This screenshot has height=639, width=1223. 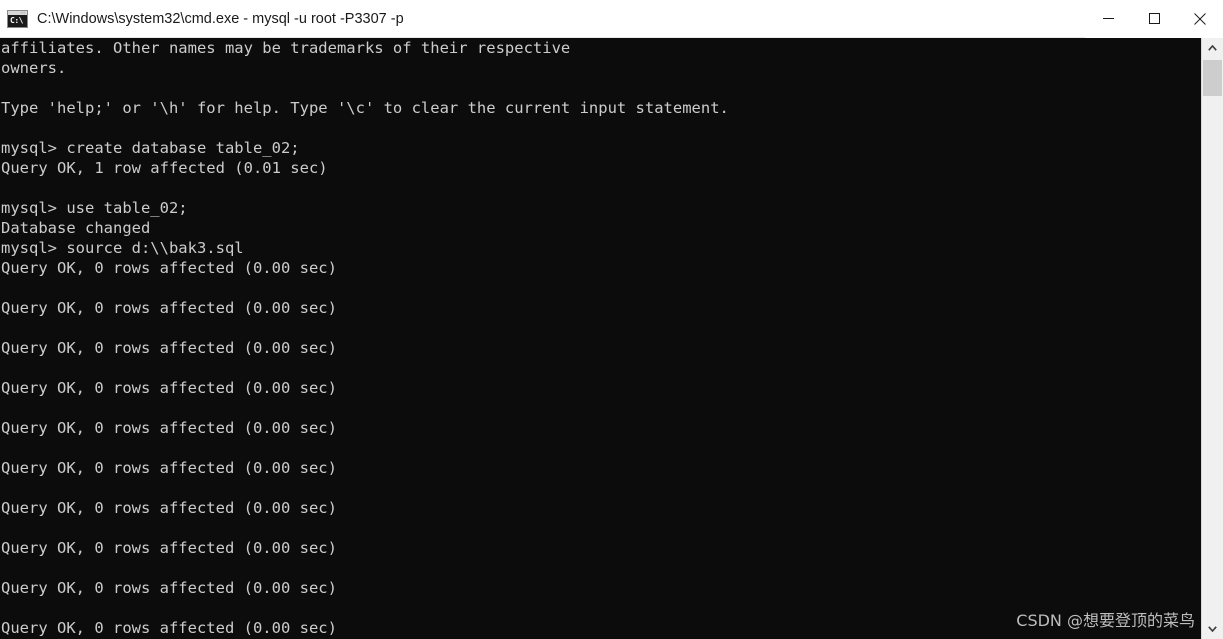 I want to click on vertical-scrollbar, so click(x=1212, y=338).